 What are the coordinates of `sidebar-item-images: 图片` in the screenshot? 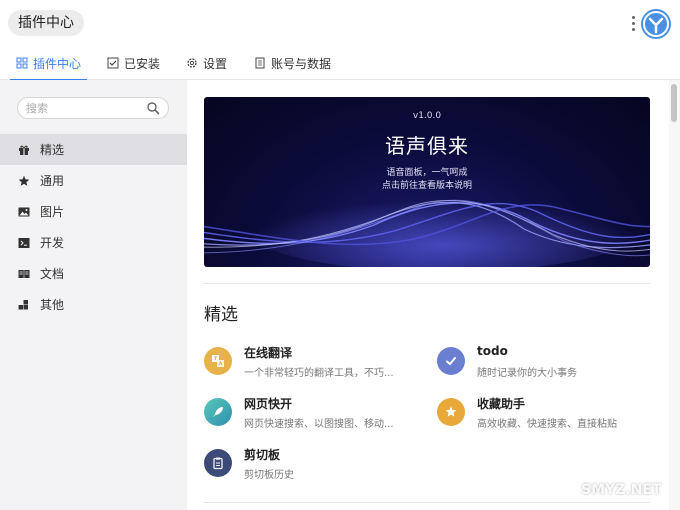 It's located at (93, 211).